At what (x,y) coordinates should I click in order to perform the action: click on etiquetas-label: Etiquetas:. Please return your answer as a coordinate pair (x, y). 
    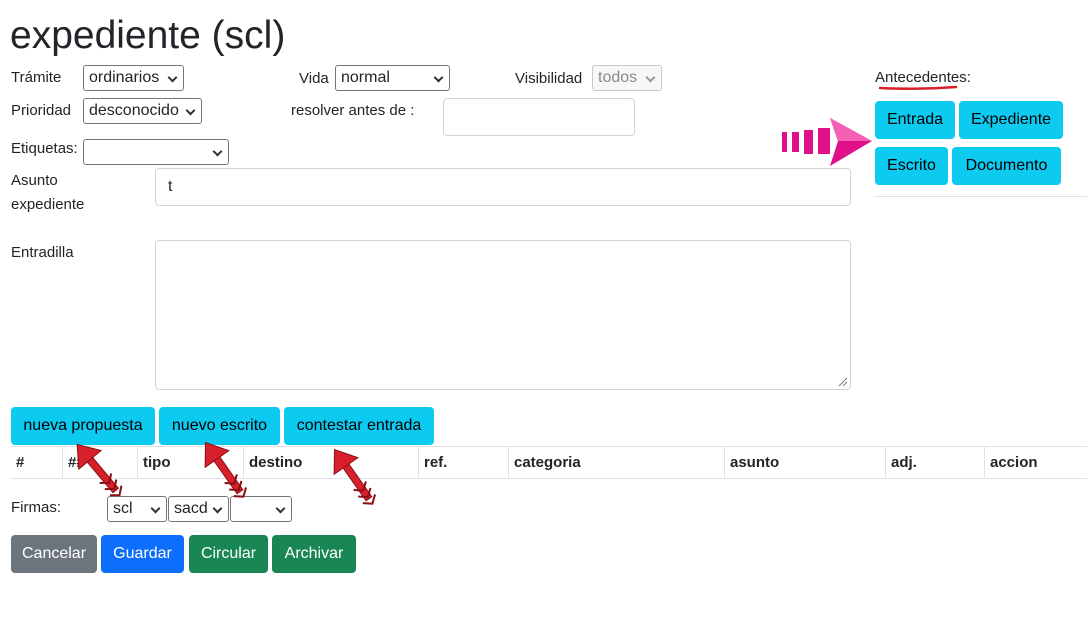
    Looking at the image, I should click on (44, 148).